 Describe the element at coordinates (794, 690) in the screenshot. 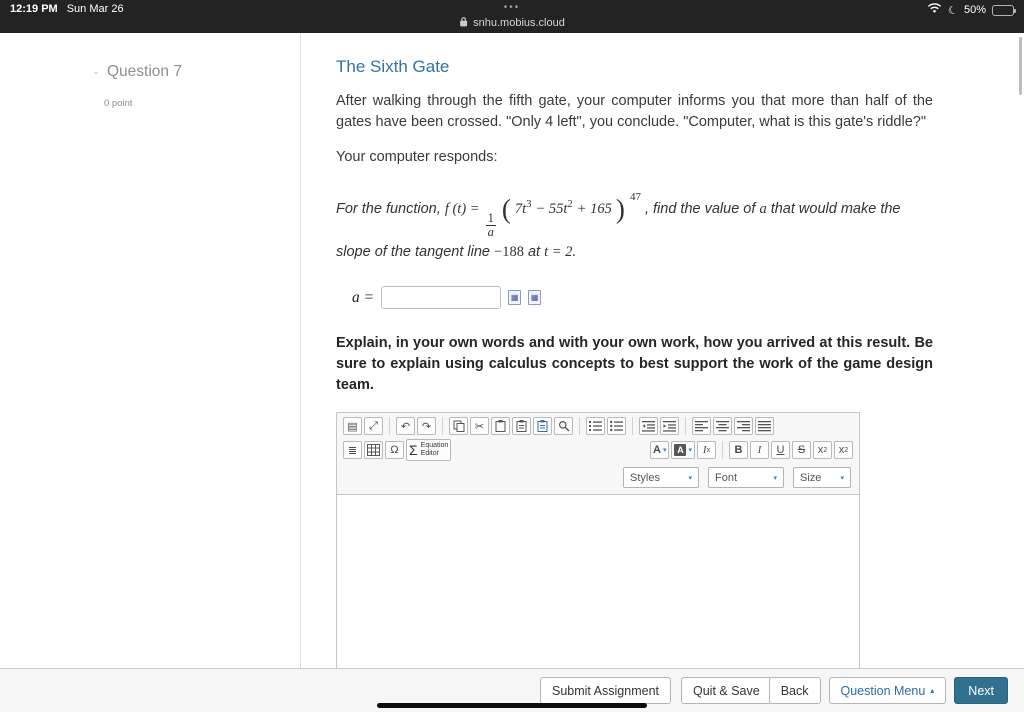

I see `back-button: Back` at that location.